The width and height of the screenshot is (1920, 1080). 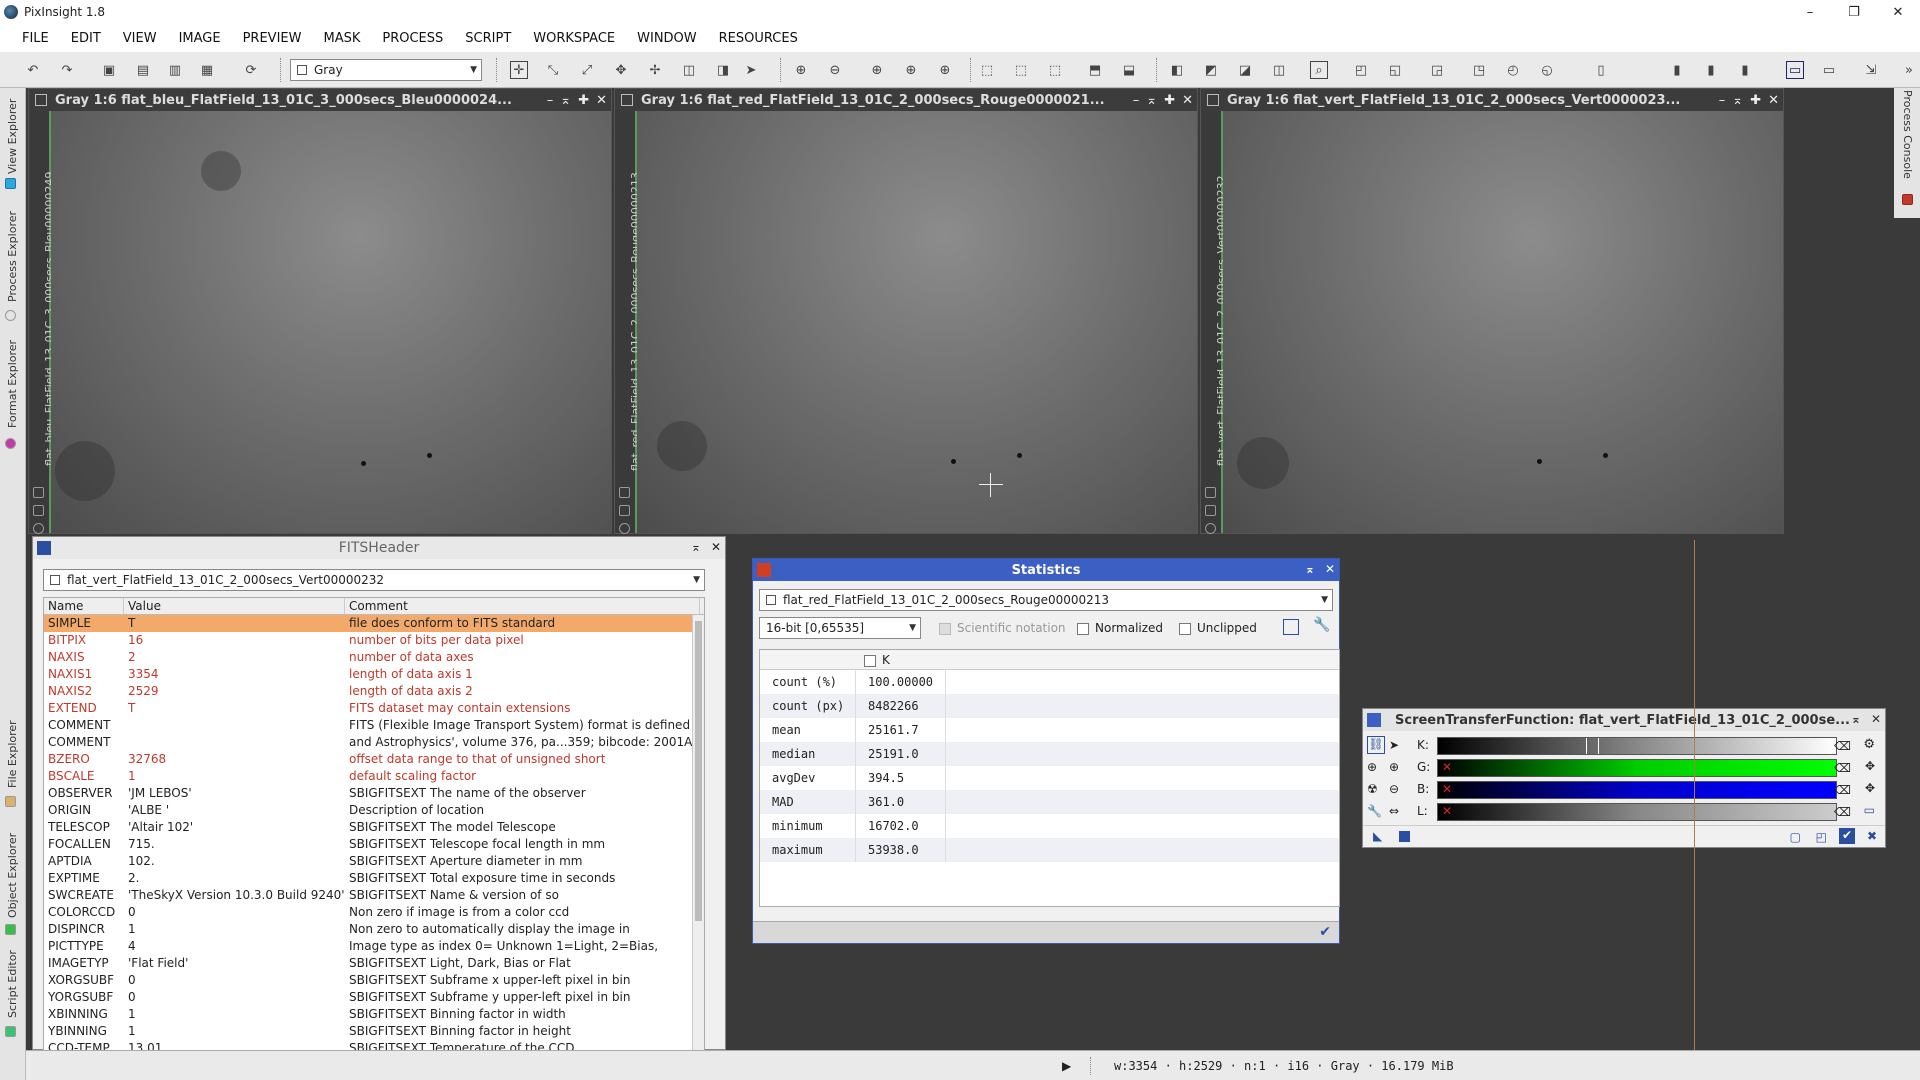 I want to click on stf-close-button: ✕, so click(x=1876, y=719).